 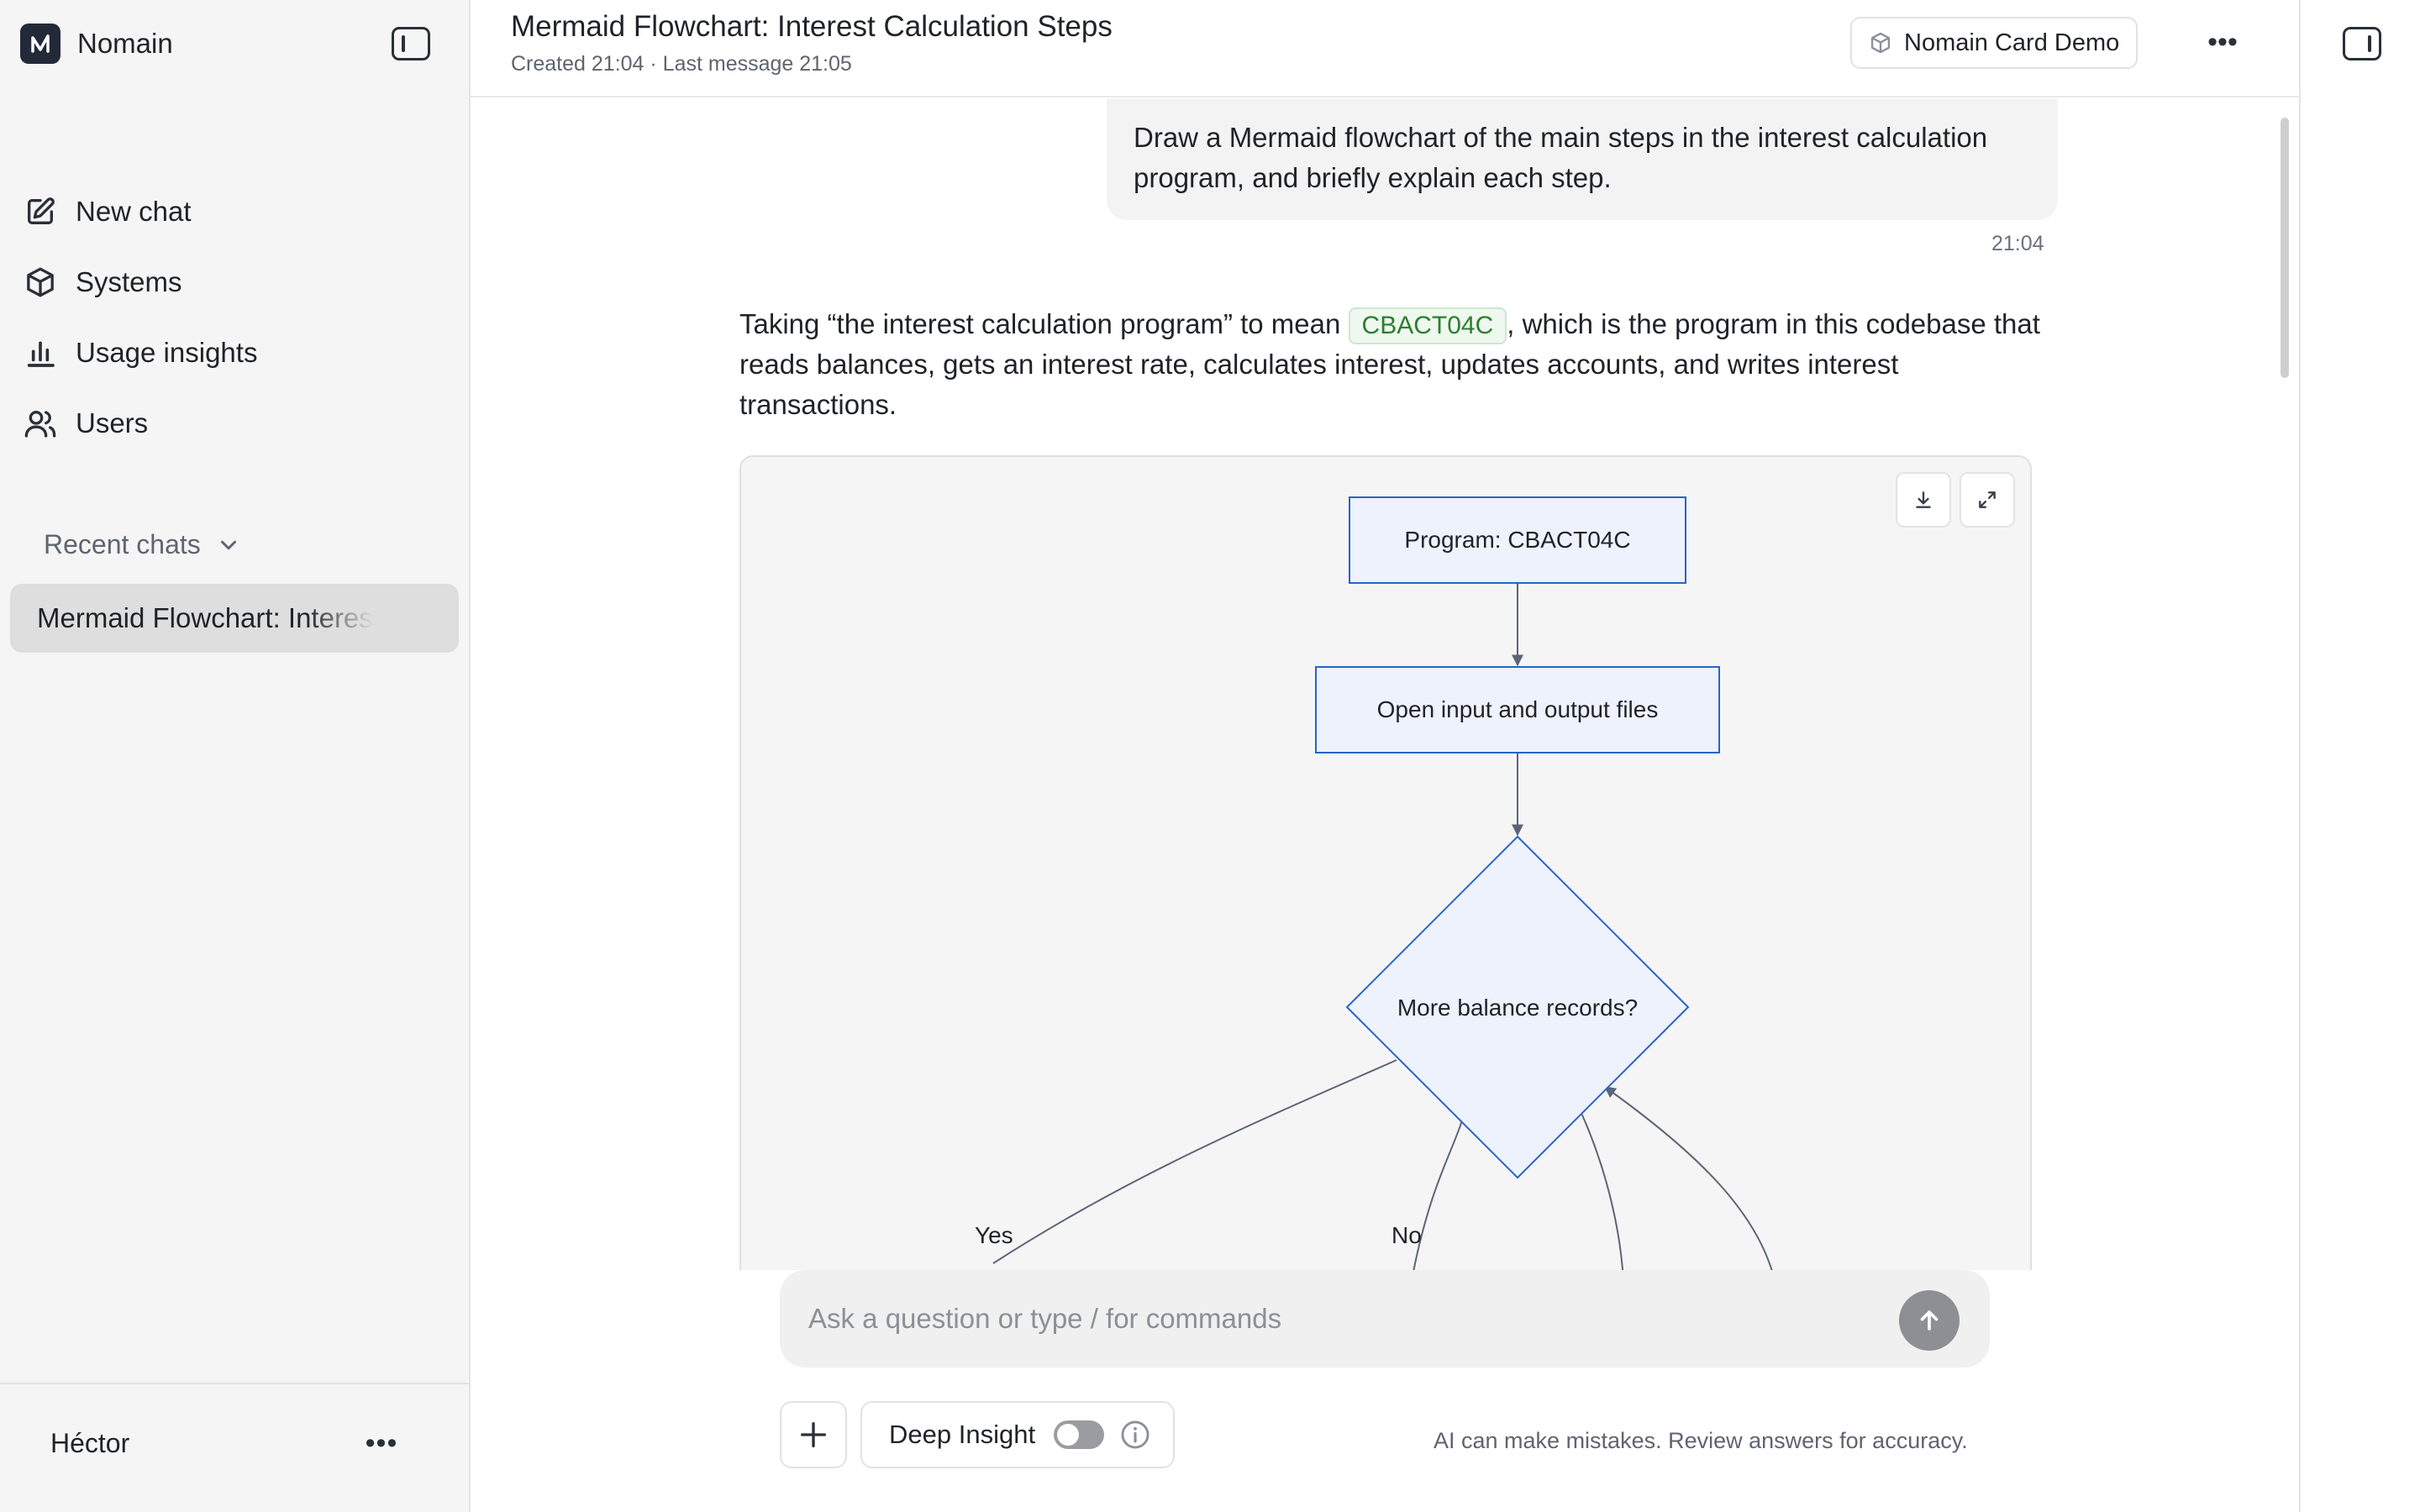 What do you see at coordinates (1427, 325) in the screenshot?
I see `code-reference-chip: CBACT04C` at bounding box center [1427, 325].